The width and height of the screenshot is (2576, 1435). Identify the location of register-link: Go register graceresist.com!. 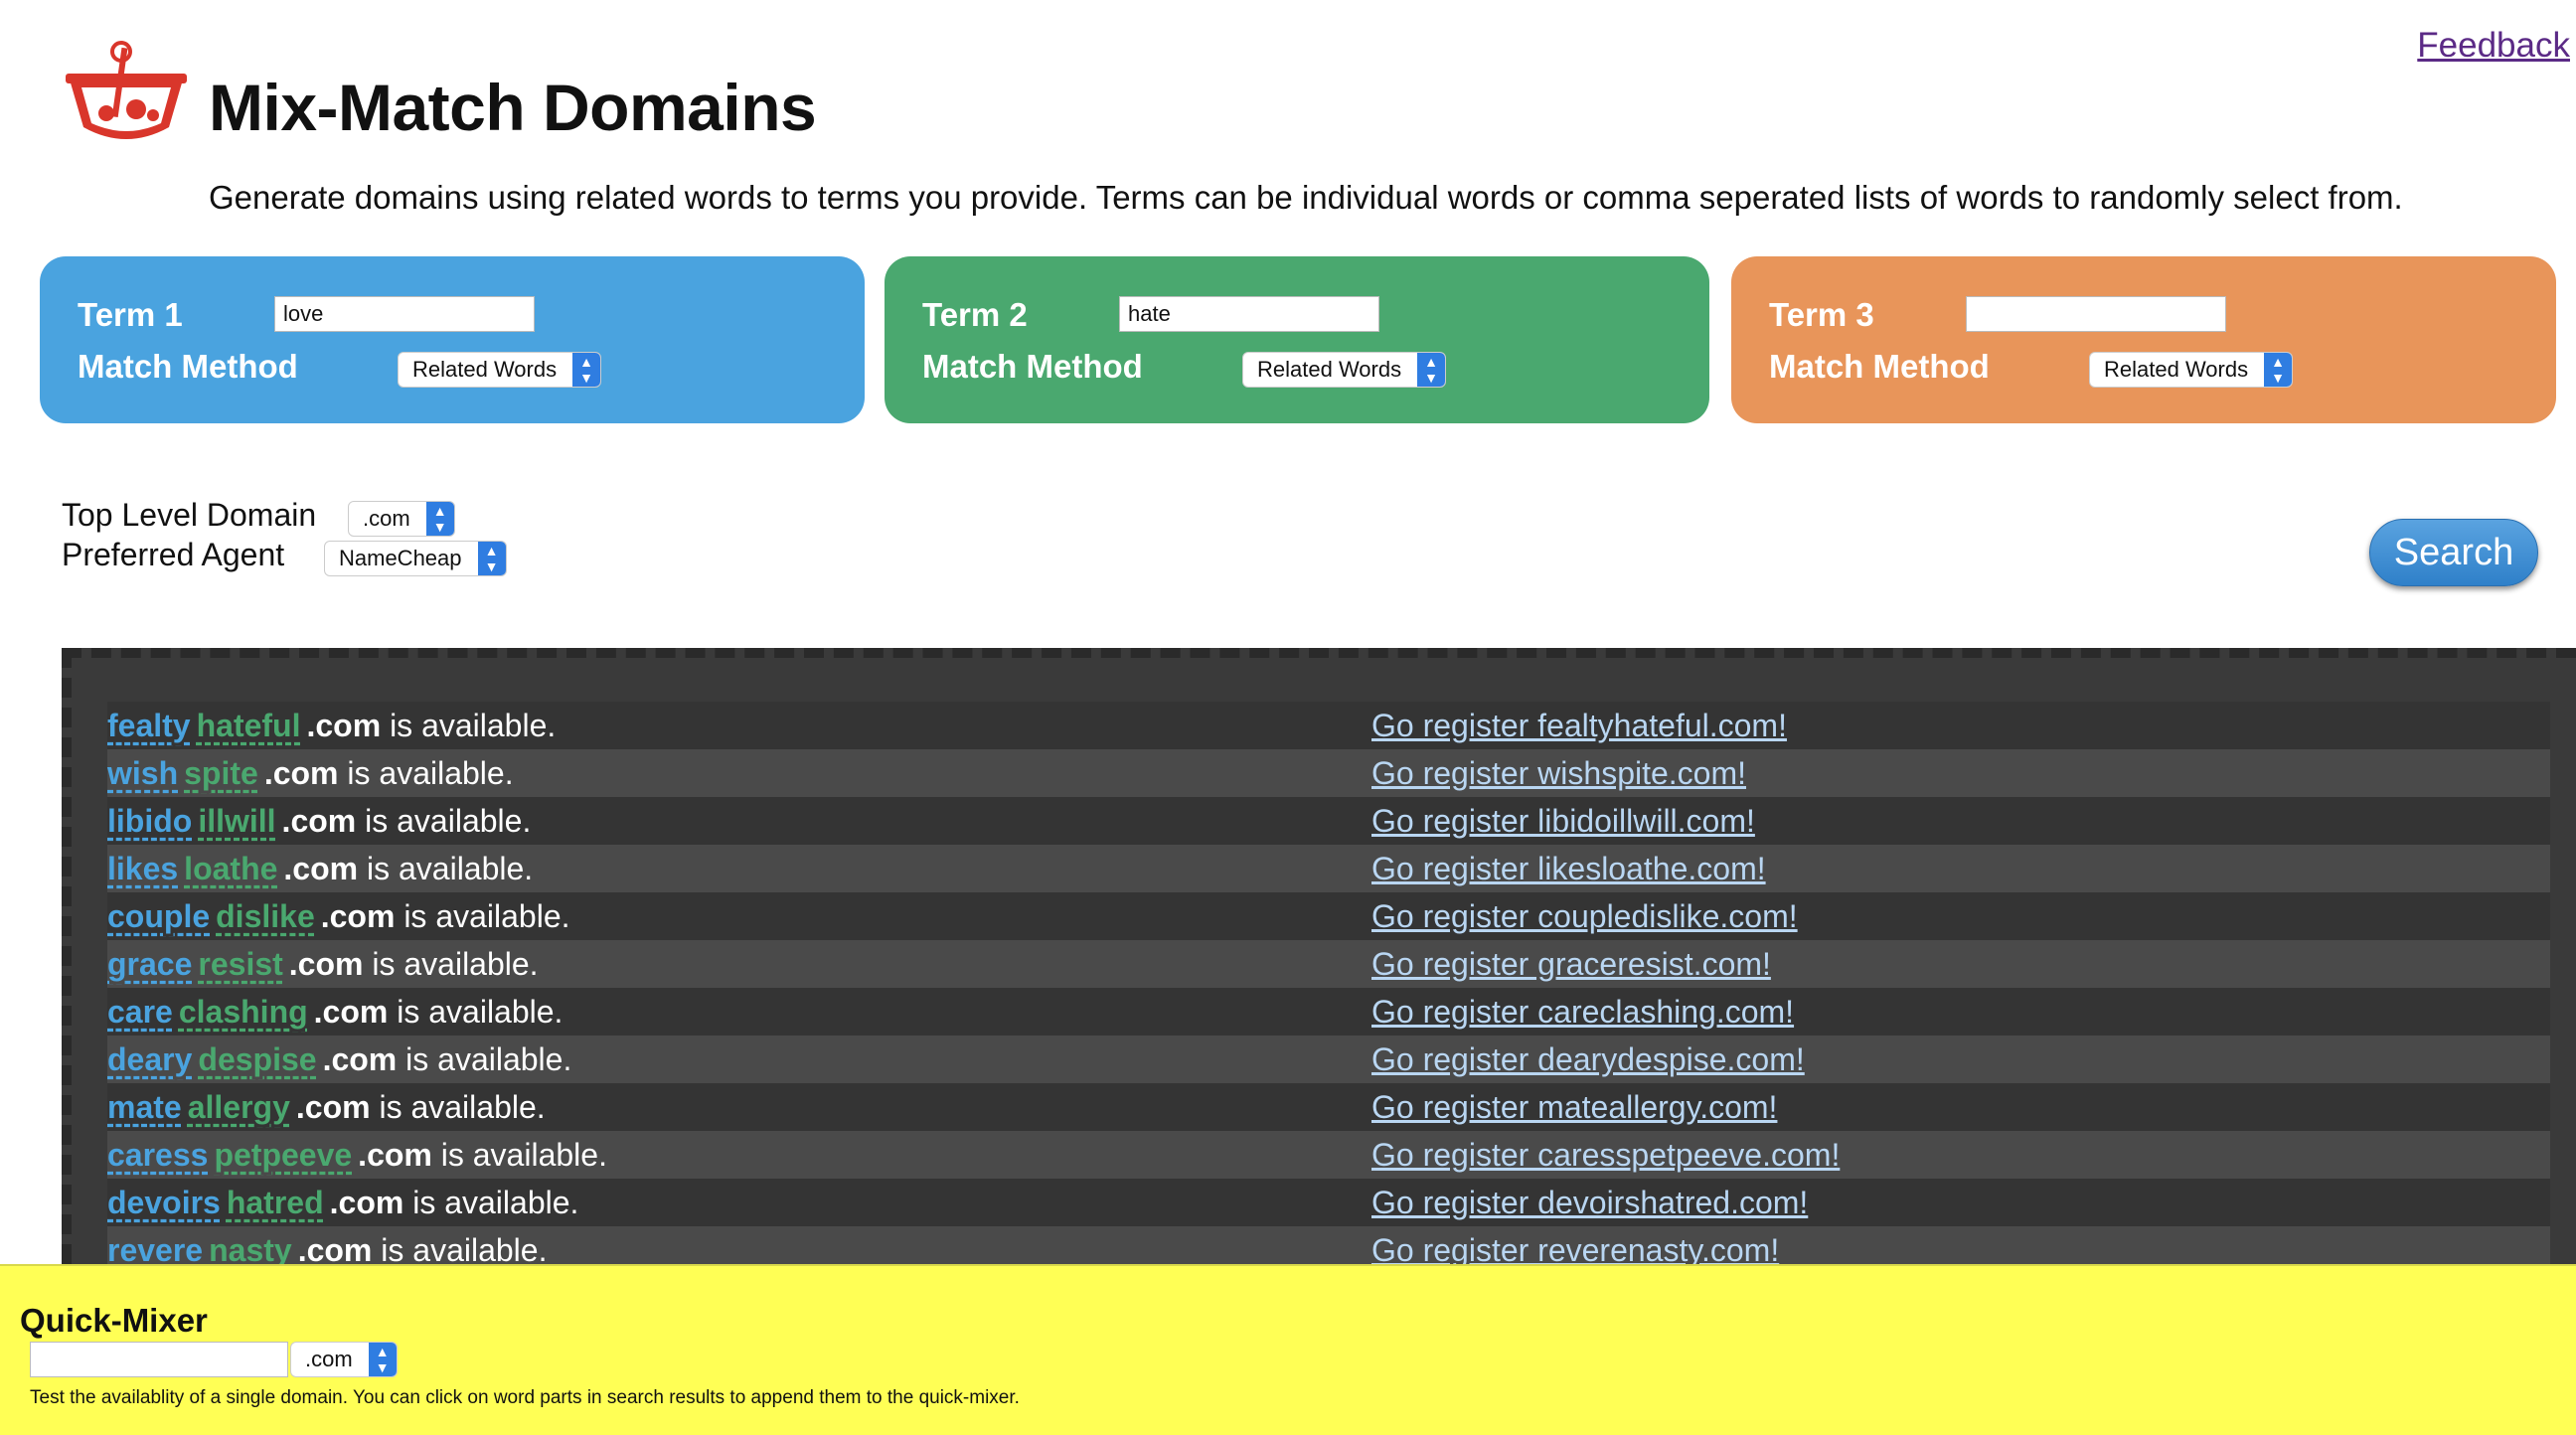
(1571, 964).